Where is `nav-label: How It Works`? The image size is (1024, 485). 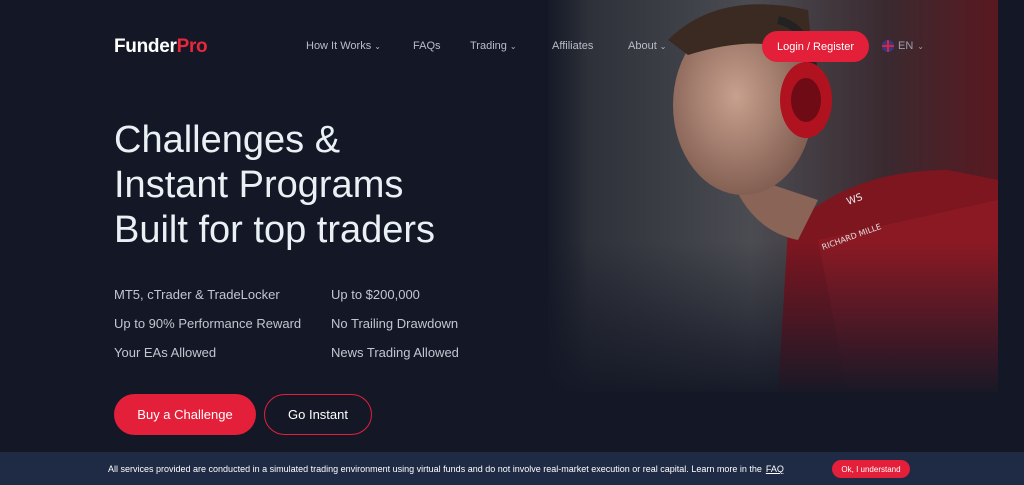 nav-label: How It Works is located at coordinates (339, 46).